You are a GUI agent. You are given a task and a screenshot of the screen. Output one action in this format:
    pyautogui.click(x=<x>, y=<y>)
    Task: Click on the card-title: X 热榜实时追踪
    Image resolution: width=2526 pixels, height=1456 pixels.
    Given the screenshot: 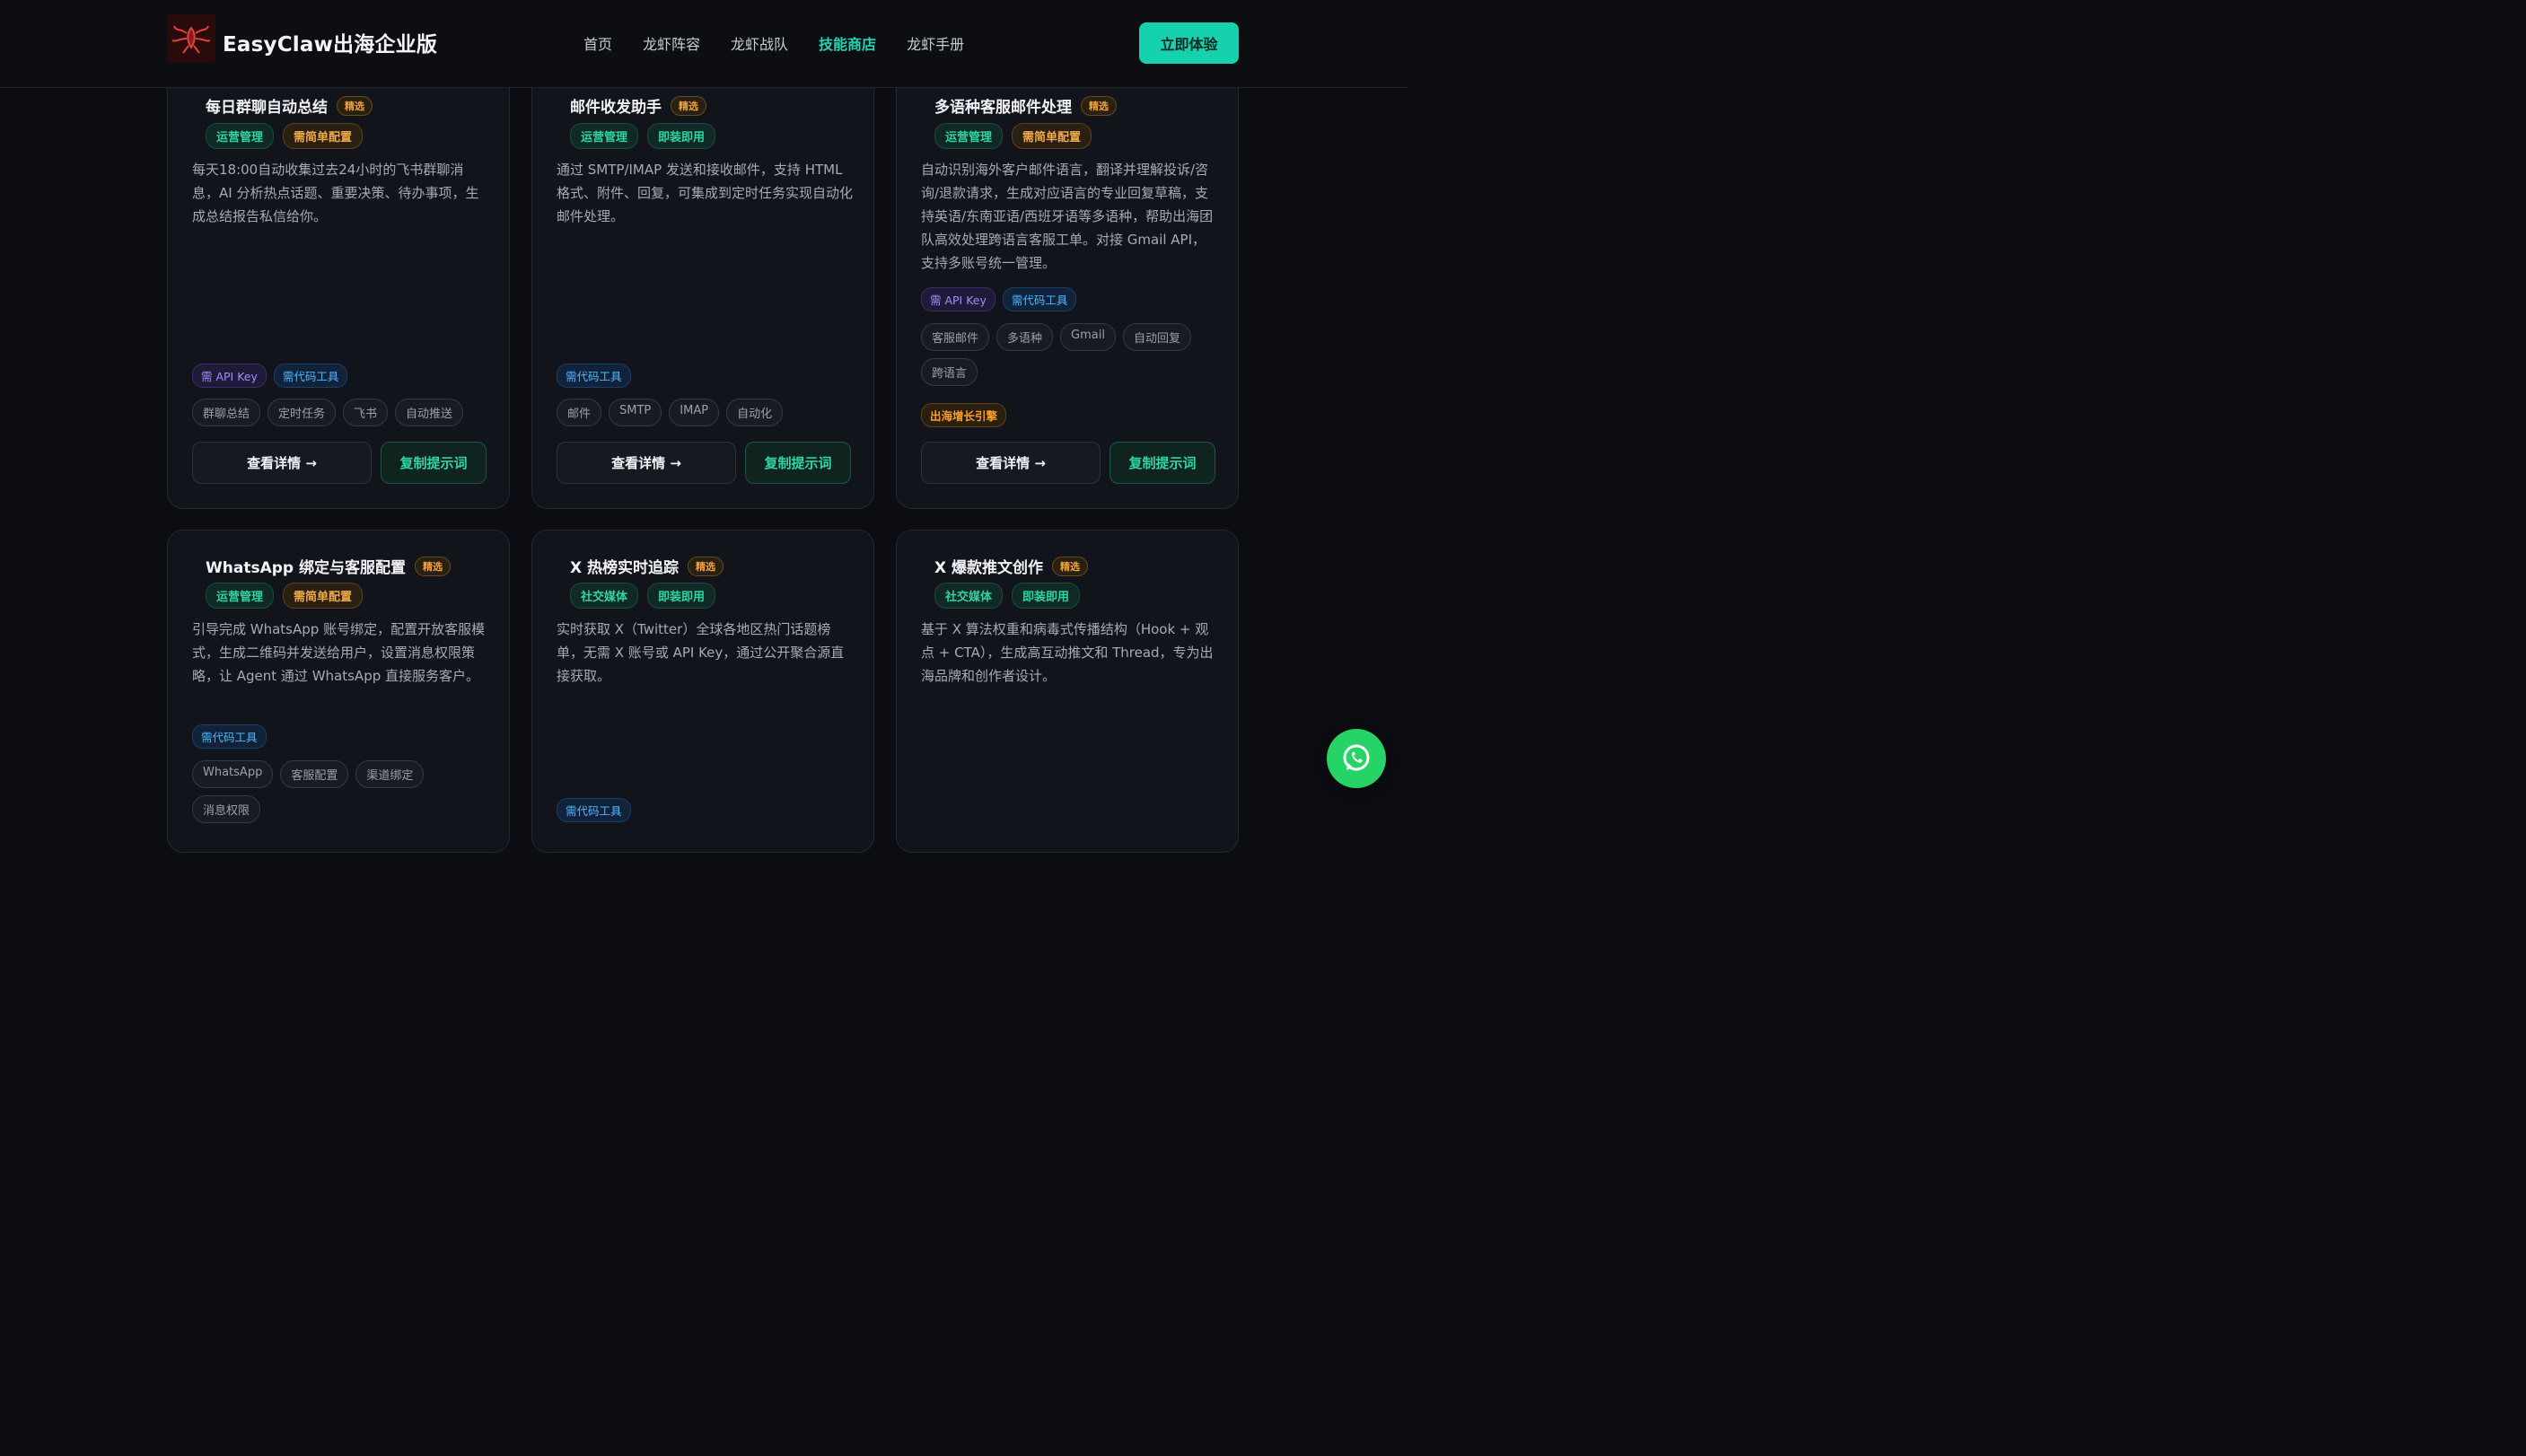 What is the action you would take?
    pyautogui.click(x=624, y=566)
    